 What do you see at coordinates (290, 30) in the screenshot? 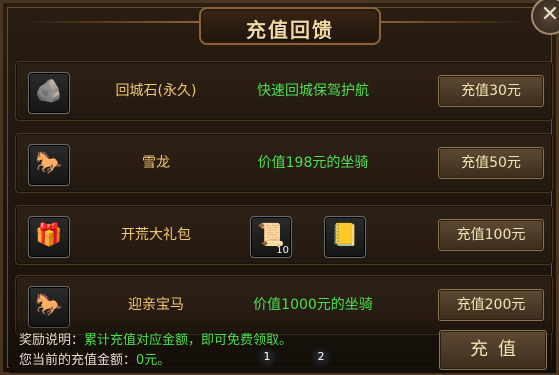
I see `panel-title: 充值回馈` at bounding box center [290, 30].